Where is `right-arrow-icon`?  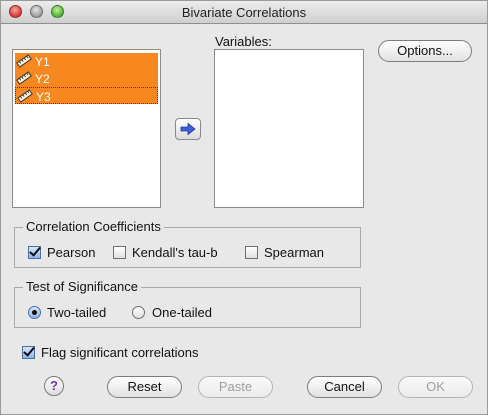
right-arrow-icon is located at coordinates (188, 129).